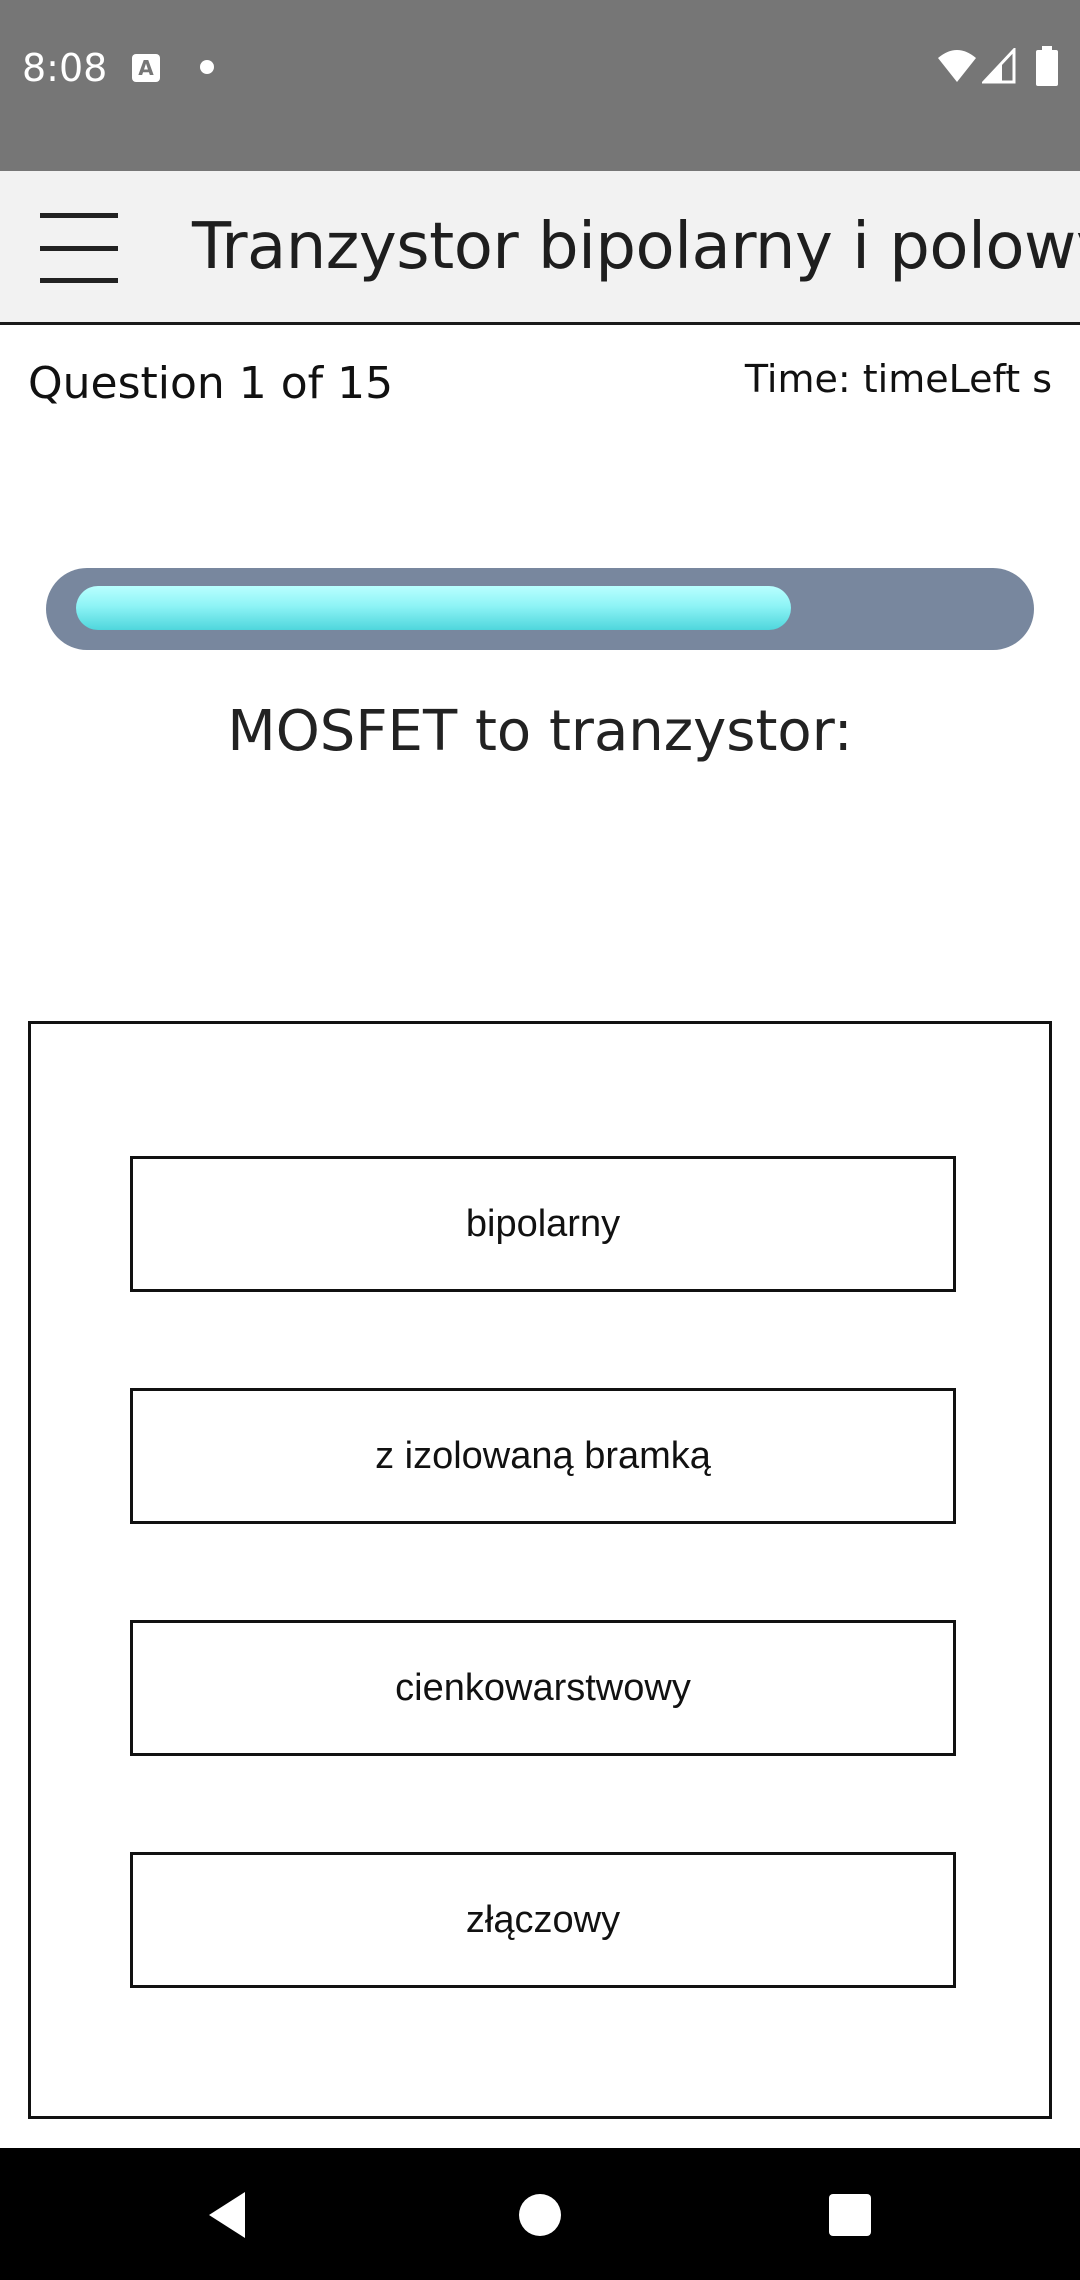  Describe the element at coordinates (999, 66) in the screenshot. I see `cell-signal-icon` at that location.